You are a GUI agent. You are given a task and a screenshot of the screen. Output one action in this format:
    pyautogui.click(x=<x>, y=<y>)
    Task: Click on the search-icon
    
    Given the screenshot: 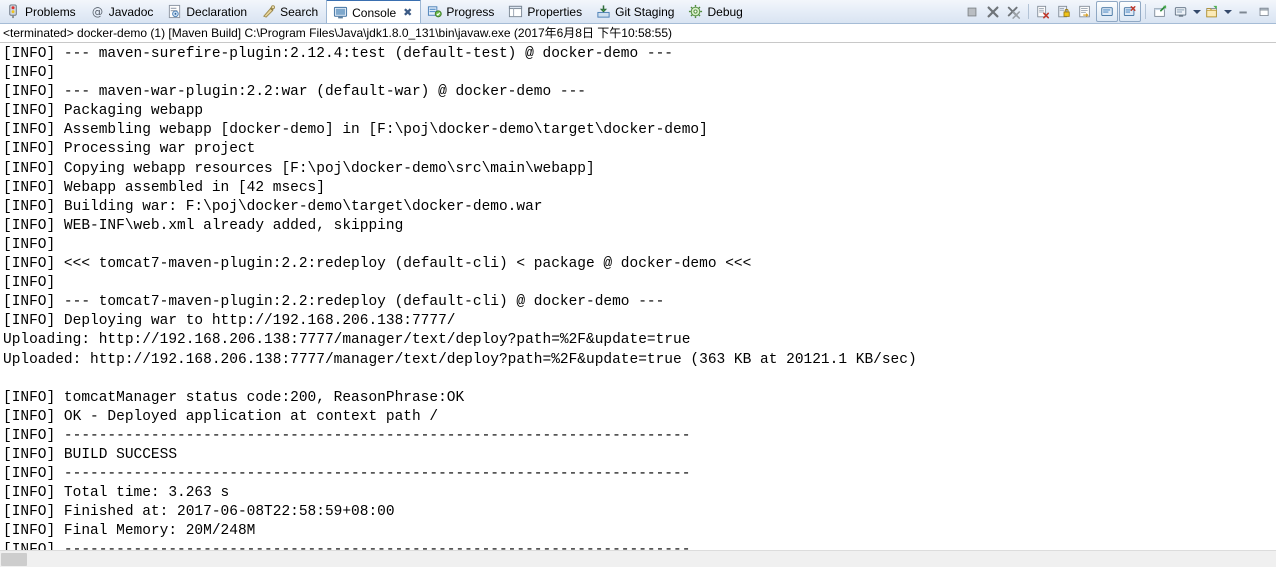 What is the action you would take?
    pyautogui.click(x=268, y=11)
    